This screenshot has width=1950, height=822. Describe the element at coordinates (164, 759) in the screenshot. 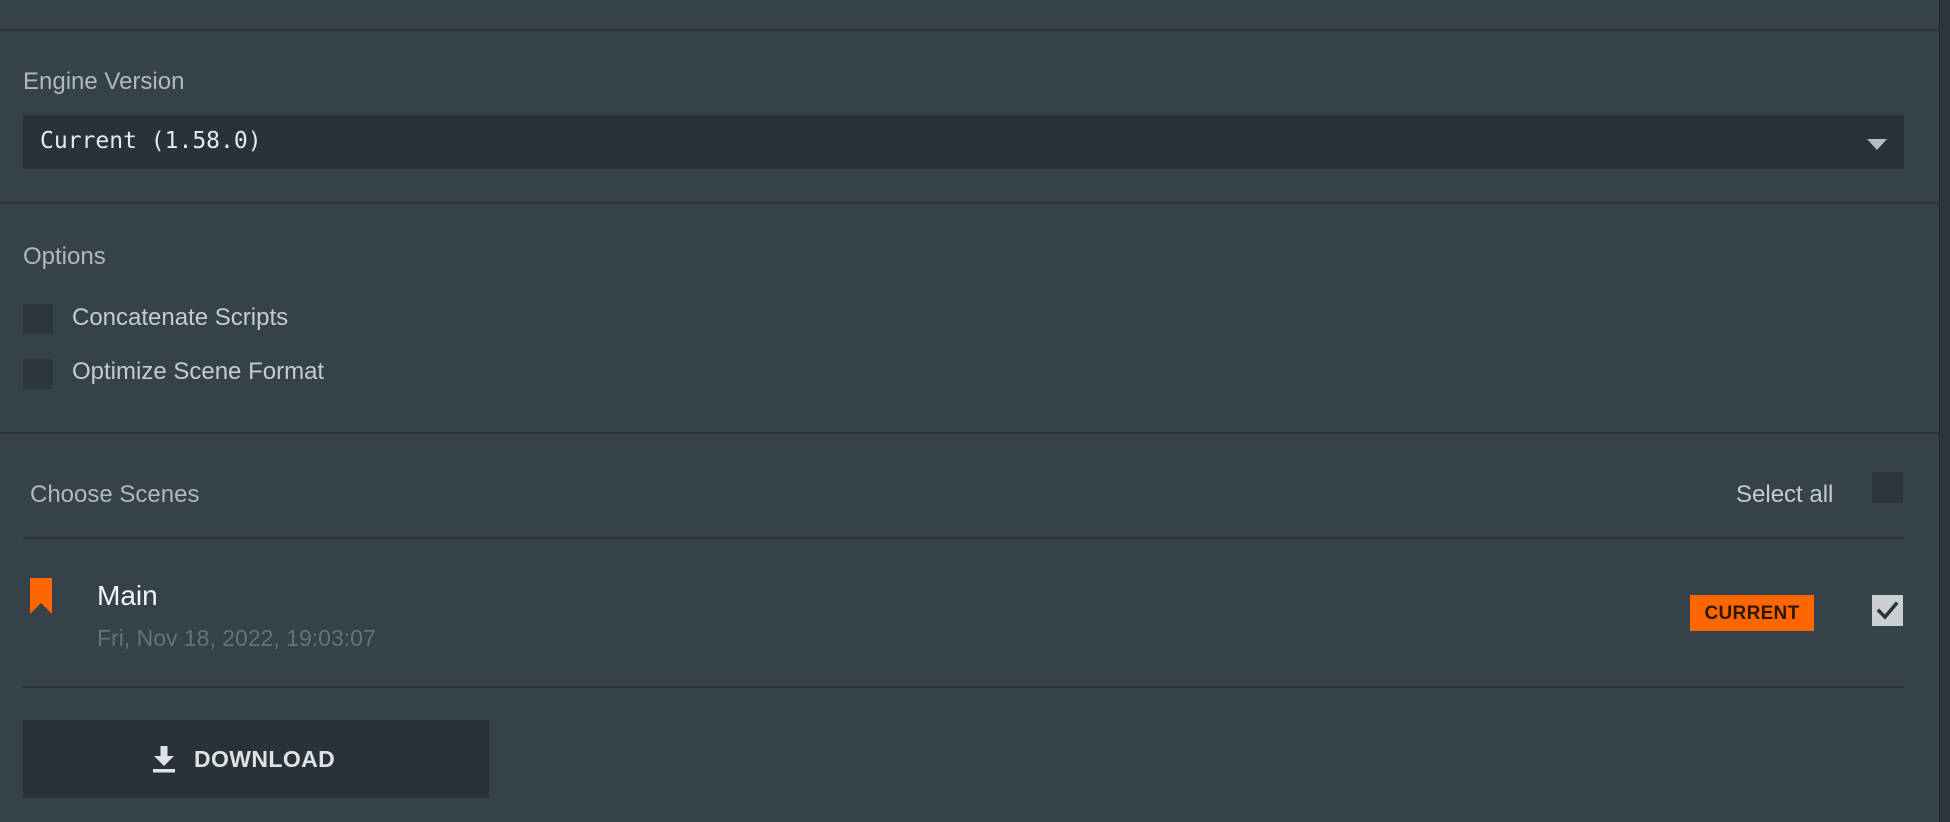

I see `download-icon` at that location.